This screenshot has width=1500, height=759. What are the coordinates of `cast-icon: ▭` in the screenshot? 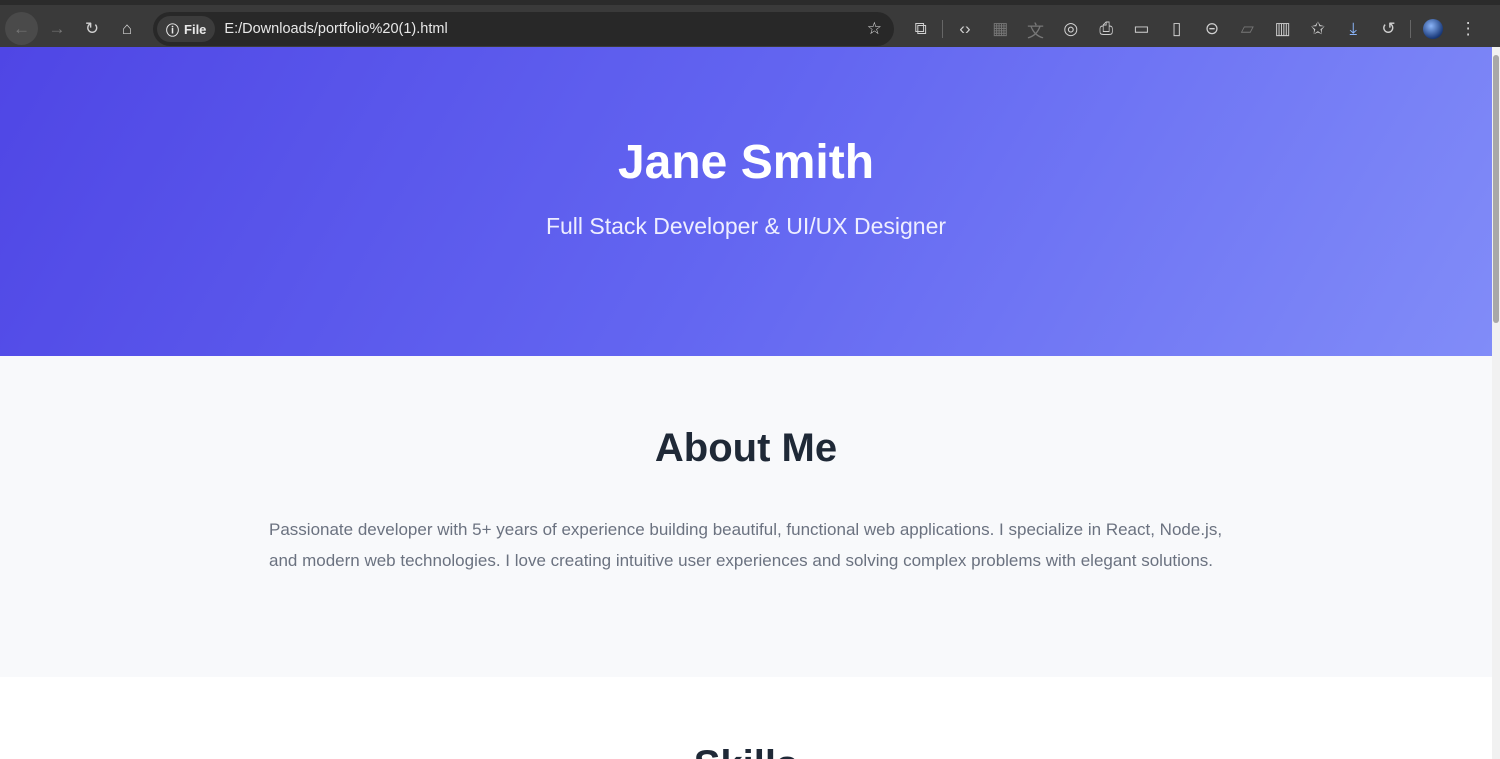 It's located at (1141, 29).